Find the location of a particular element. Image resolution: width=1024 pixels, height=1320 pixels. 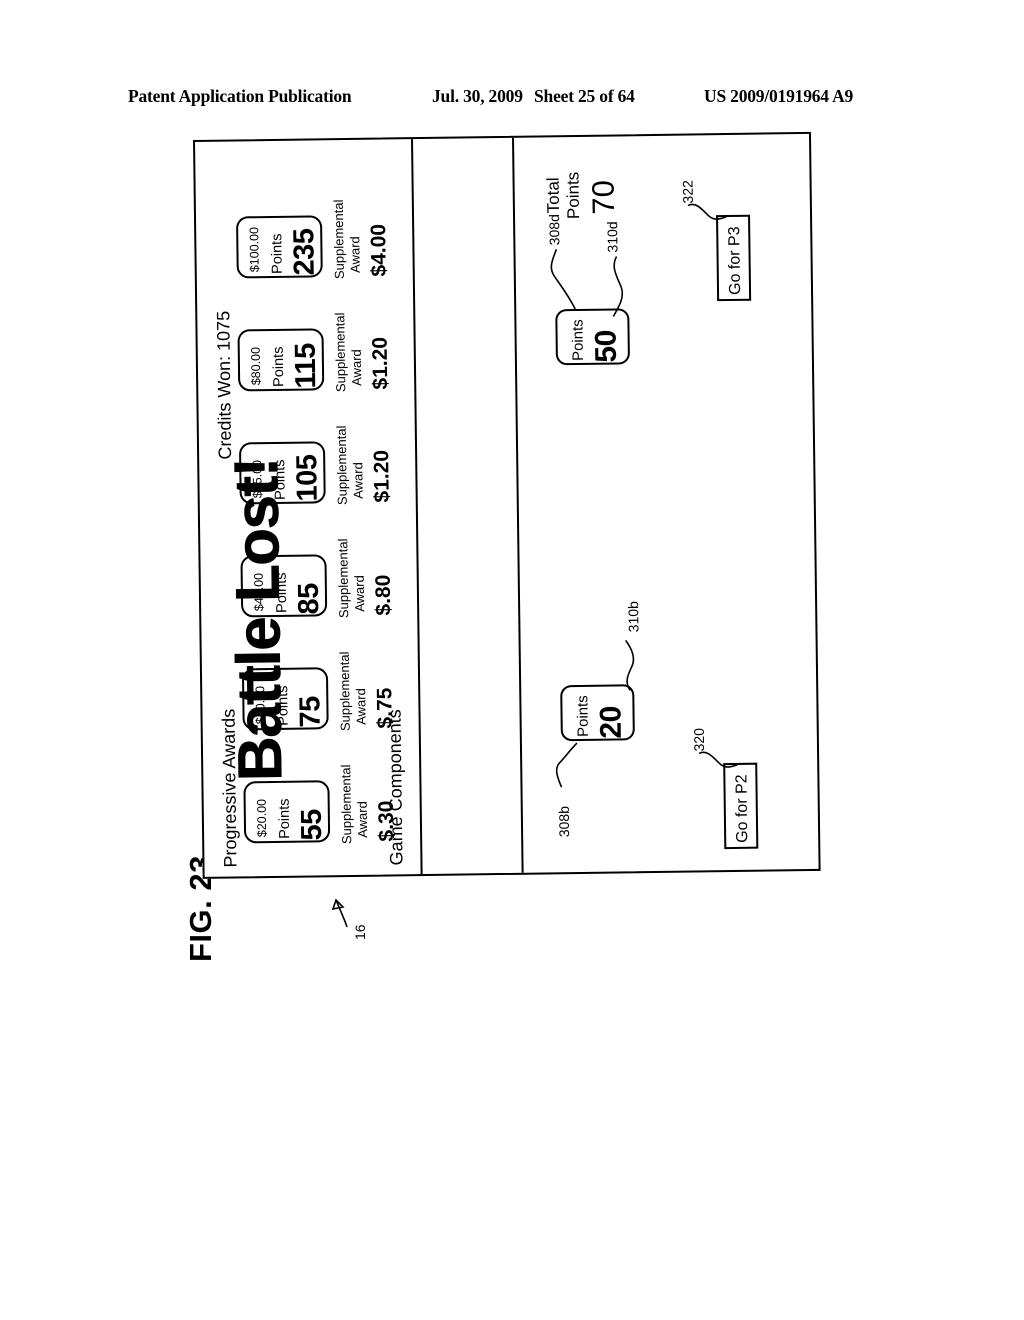

award-points-value: 85 is located at coordinates (309, 599).